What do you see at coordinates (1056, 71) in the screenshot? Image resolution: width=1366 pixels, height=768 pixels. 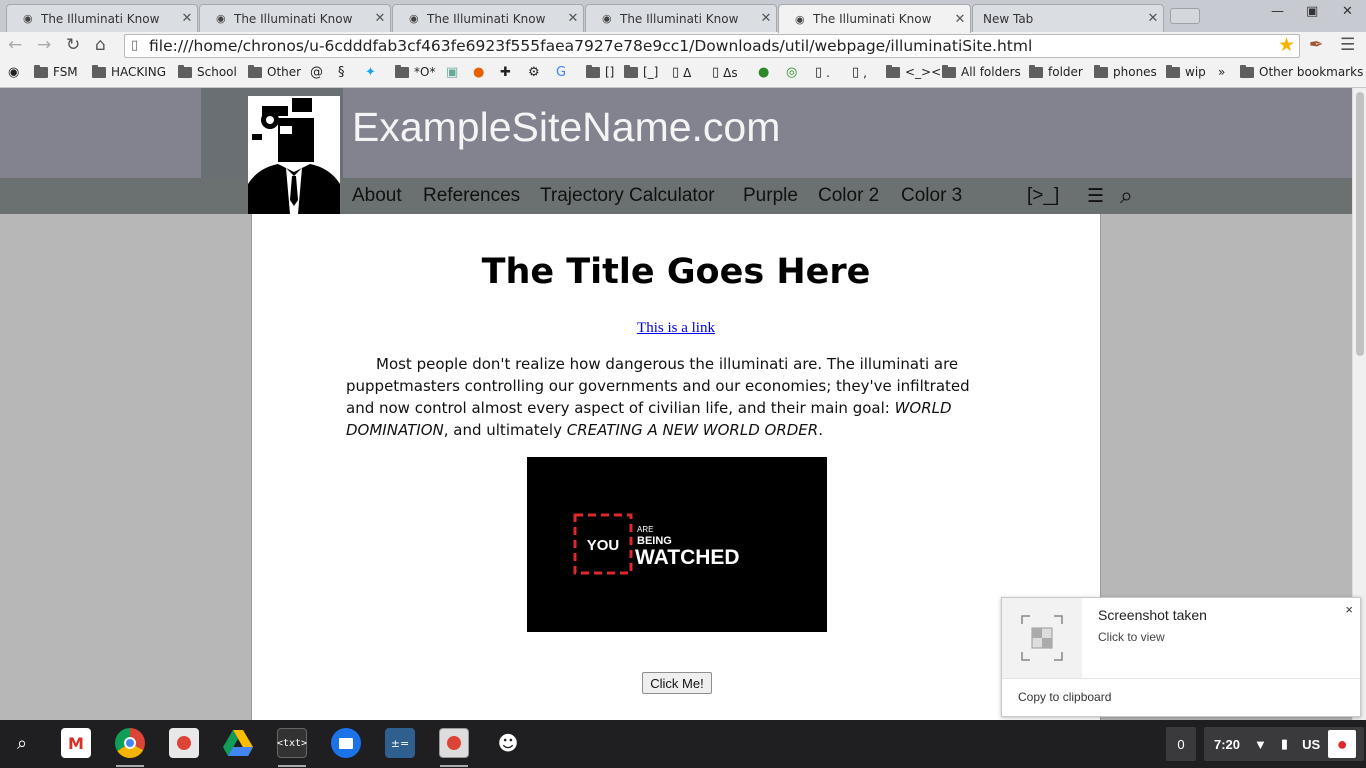 I see `bookmark-folder: folder` at bounding box center [1056, 71].